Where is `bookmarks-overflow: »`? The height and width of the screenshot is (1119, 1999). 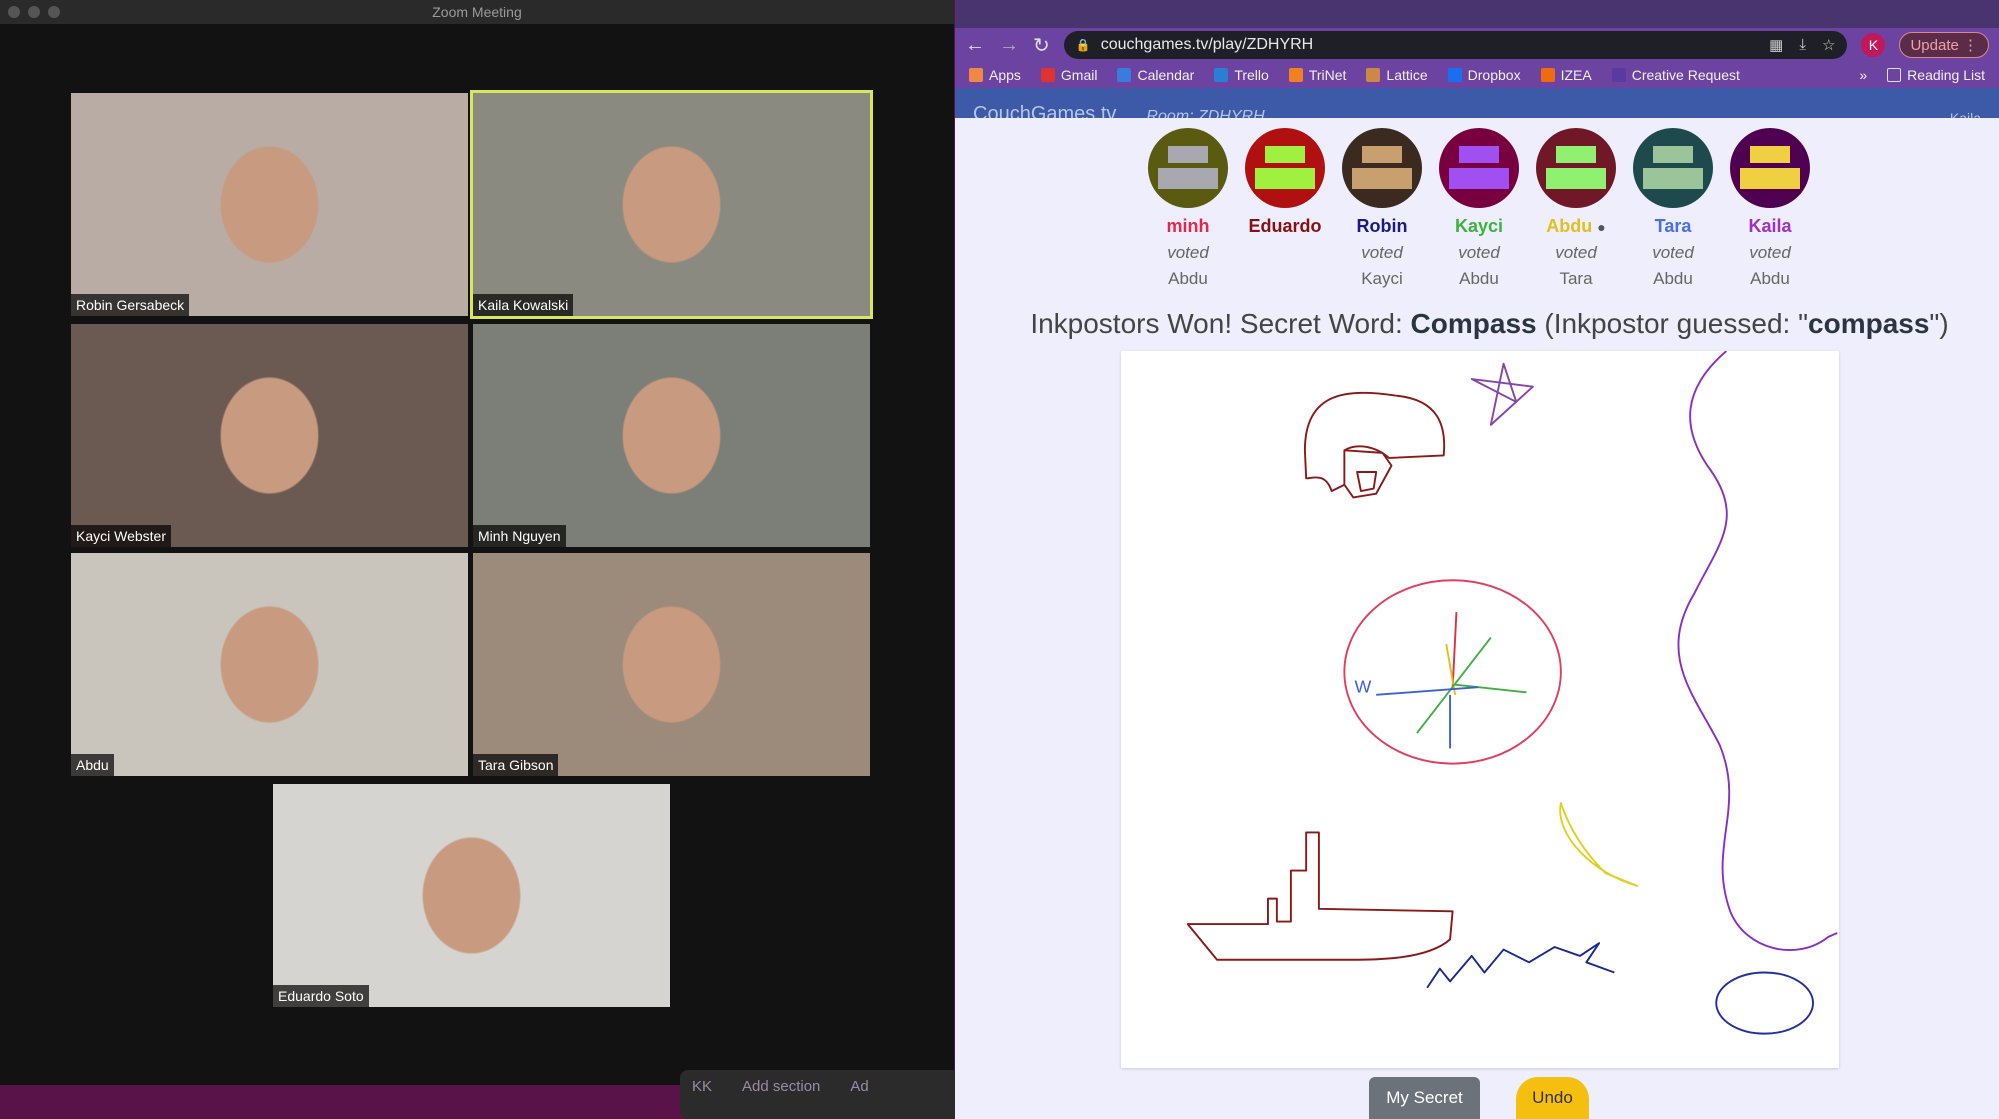 bookmarks-overflow: » is located at coordinates (1863, 75).